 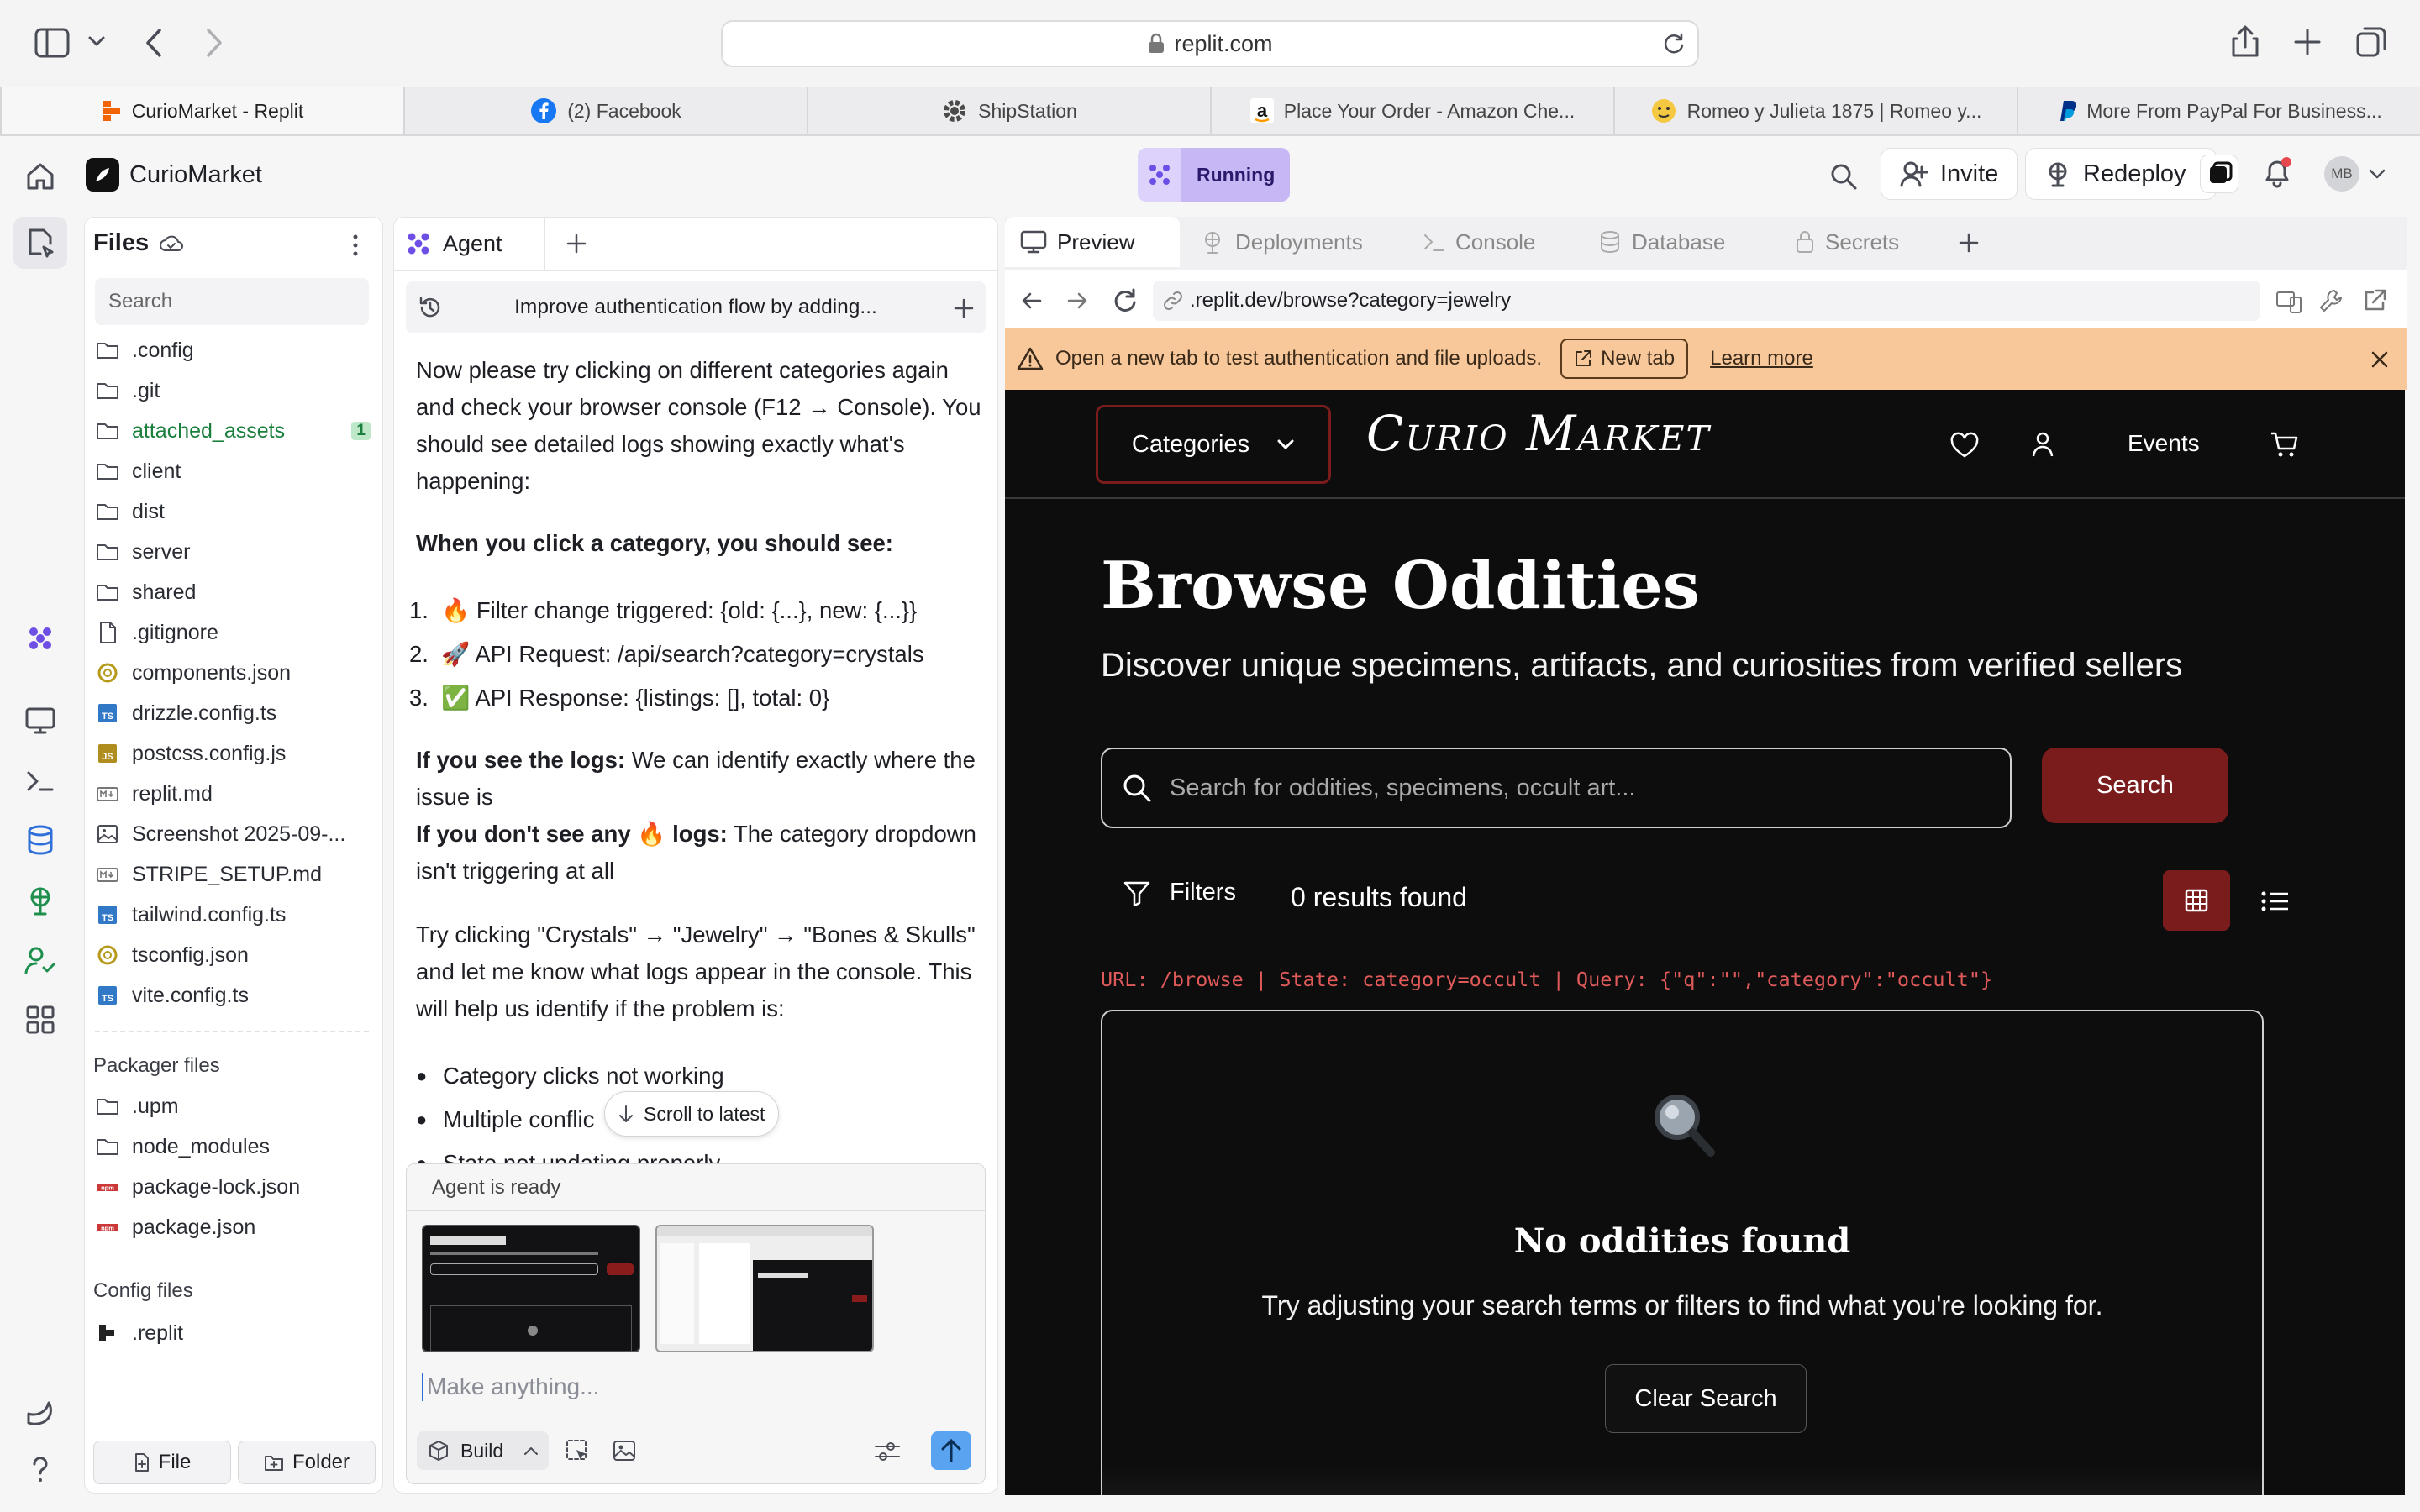 What do you see at coordinates (195, 175) in the screenshot?
I see `project-name: CurioMarket` at bounding box center [195, 175].